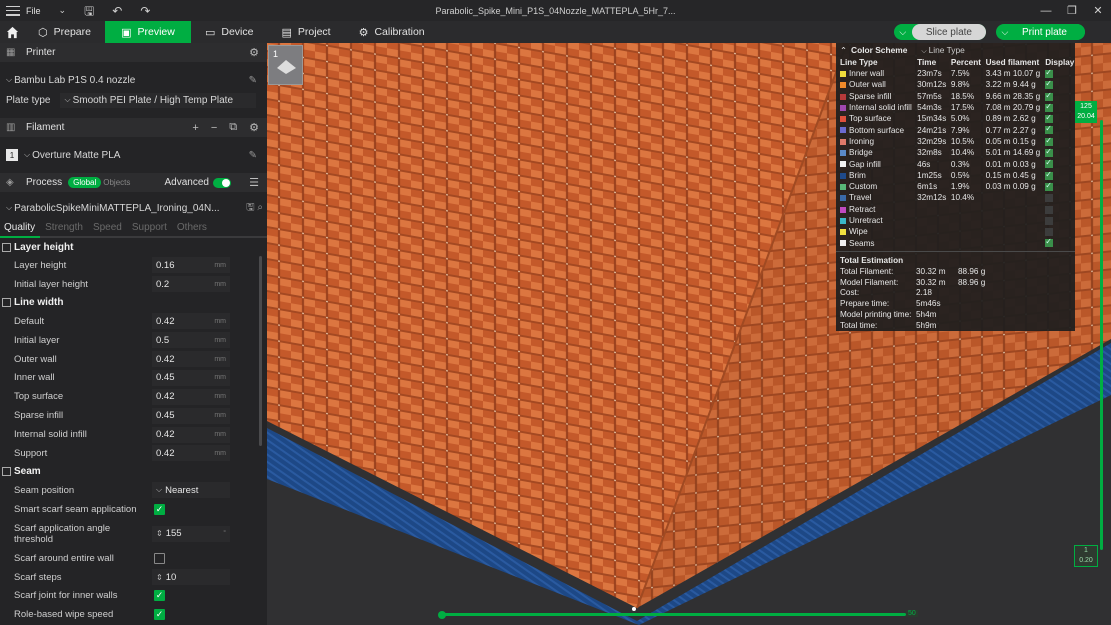 This screenshot has height=625, width=1111. Describe the element at coordinates (191, 490) in the screenshot. I see `seam-position-select: ⌵ Nearest` at that location.